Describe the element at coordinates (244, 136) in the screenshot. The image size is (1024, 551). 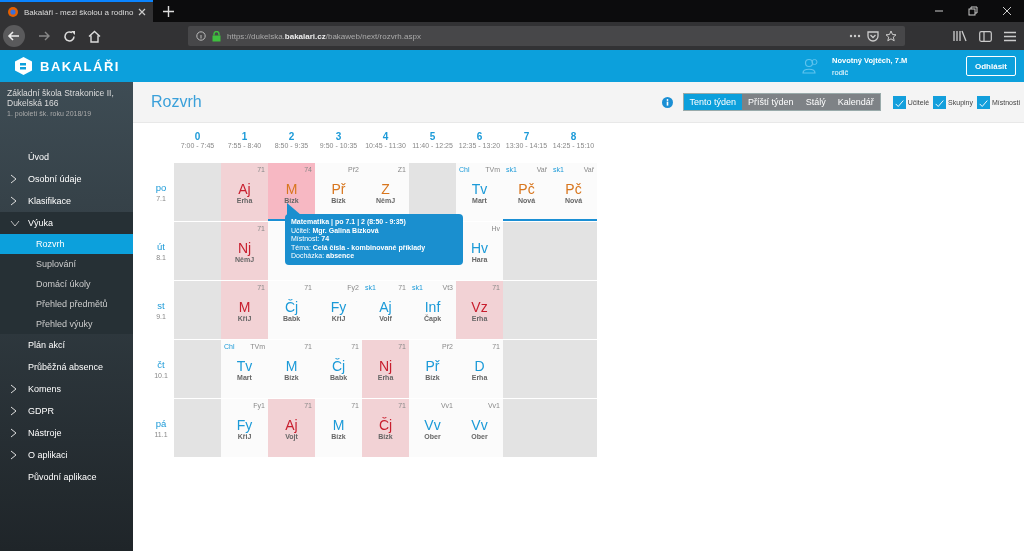
I see `period-number: 1` at that location.